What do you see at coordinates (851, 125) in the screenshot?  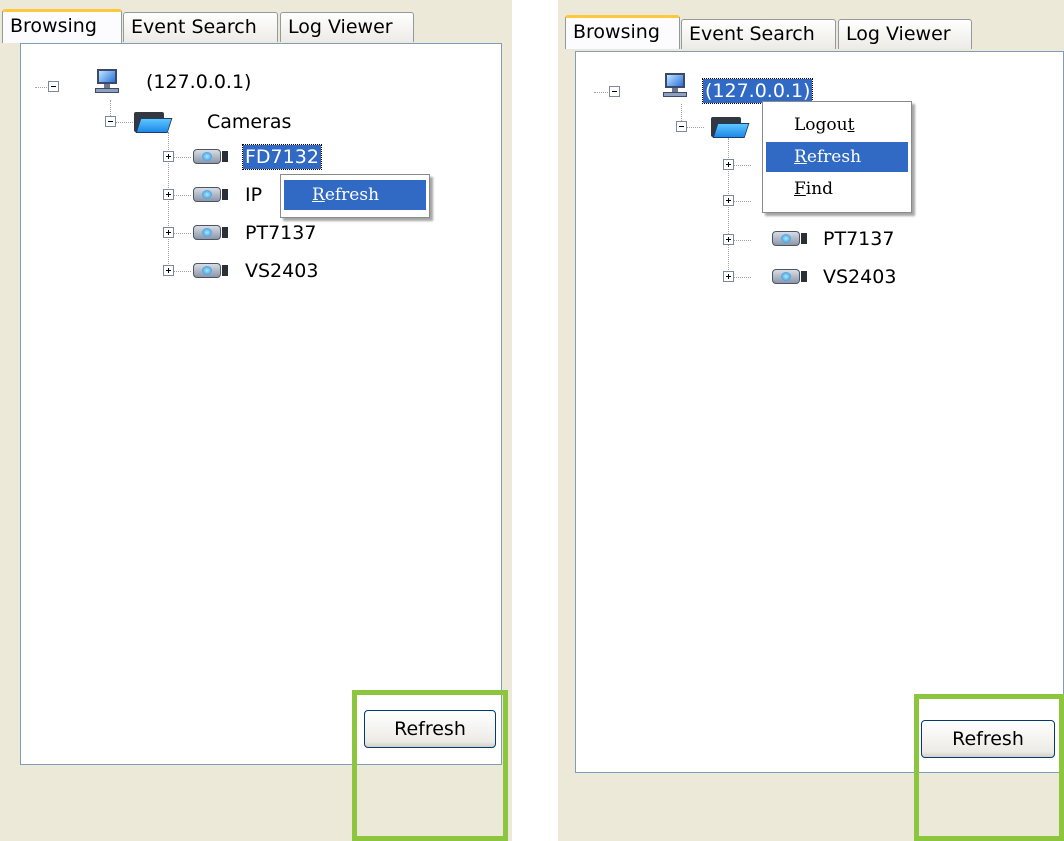 I see `menu-item-accel: t` at bounding box center [851, 125].